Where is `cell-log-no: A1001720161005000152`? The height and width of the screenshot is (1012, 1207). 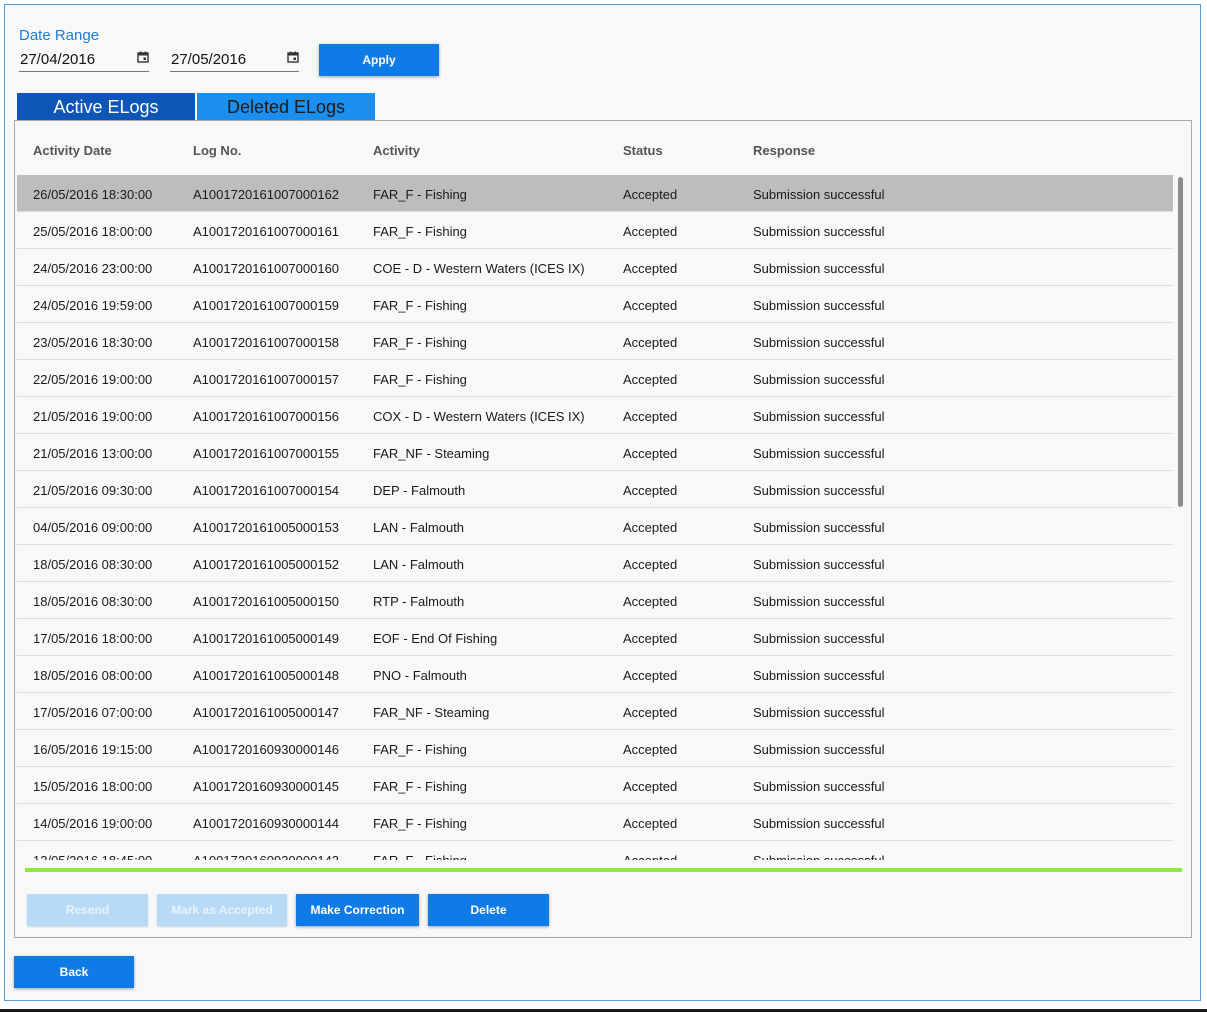
cell-log-no: A1001720161005000152 is located at coordinates (266, 564).